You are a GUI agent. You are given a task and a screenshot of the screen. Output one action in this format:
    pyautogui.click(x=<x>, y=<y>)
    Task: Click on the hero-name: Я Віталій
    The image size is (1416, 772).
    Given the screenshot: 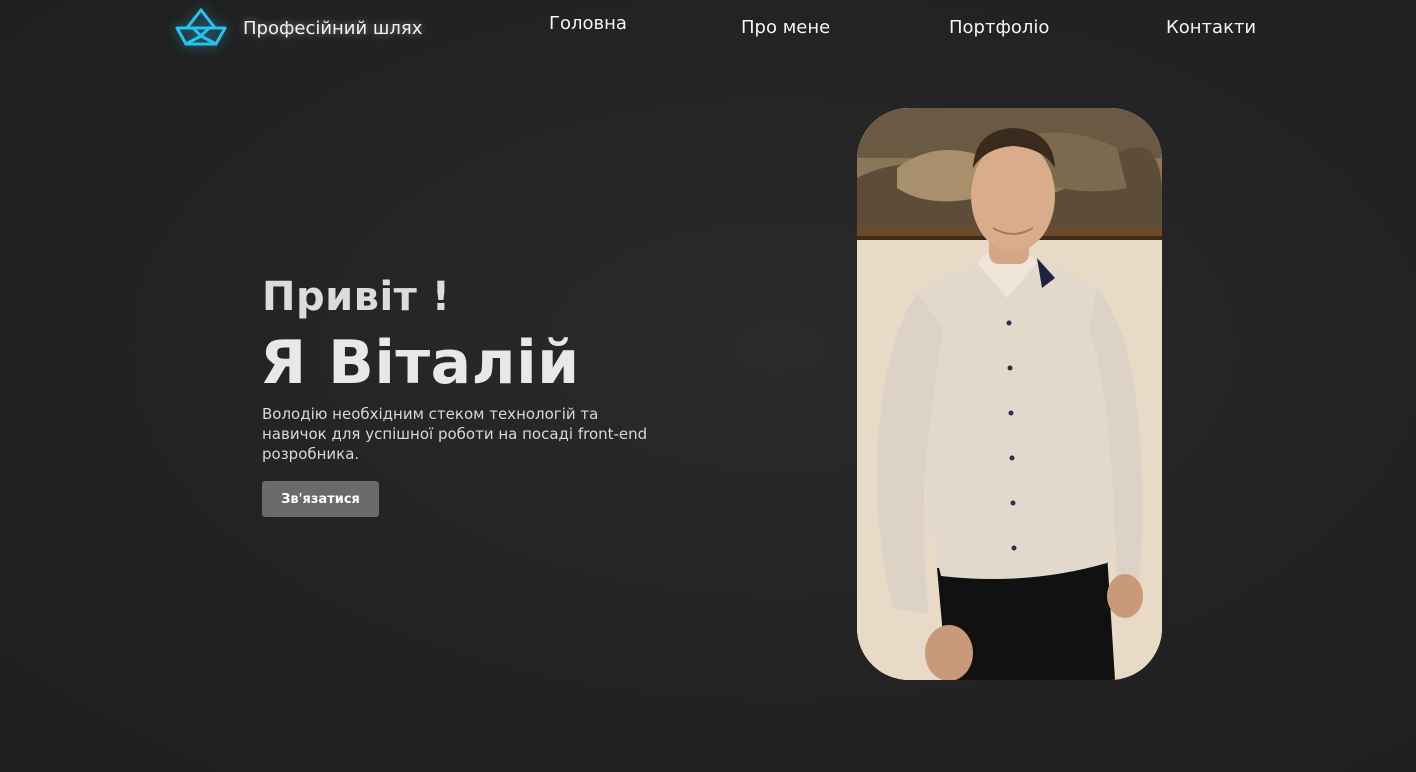 What is the action you would take?
    pyautogui.click(x=420, y=363)
    